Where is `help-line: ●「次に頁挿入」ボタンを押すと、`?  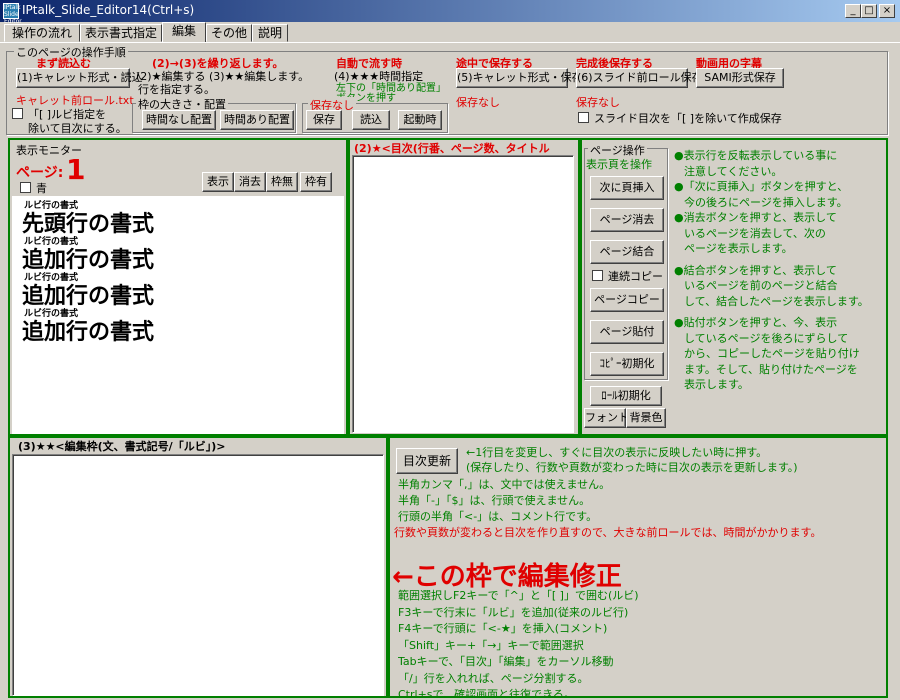
help-line: ●「次に頁挿入」ボタンを押すと、 is located at coordinates (761, 186).